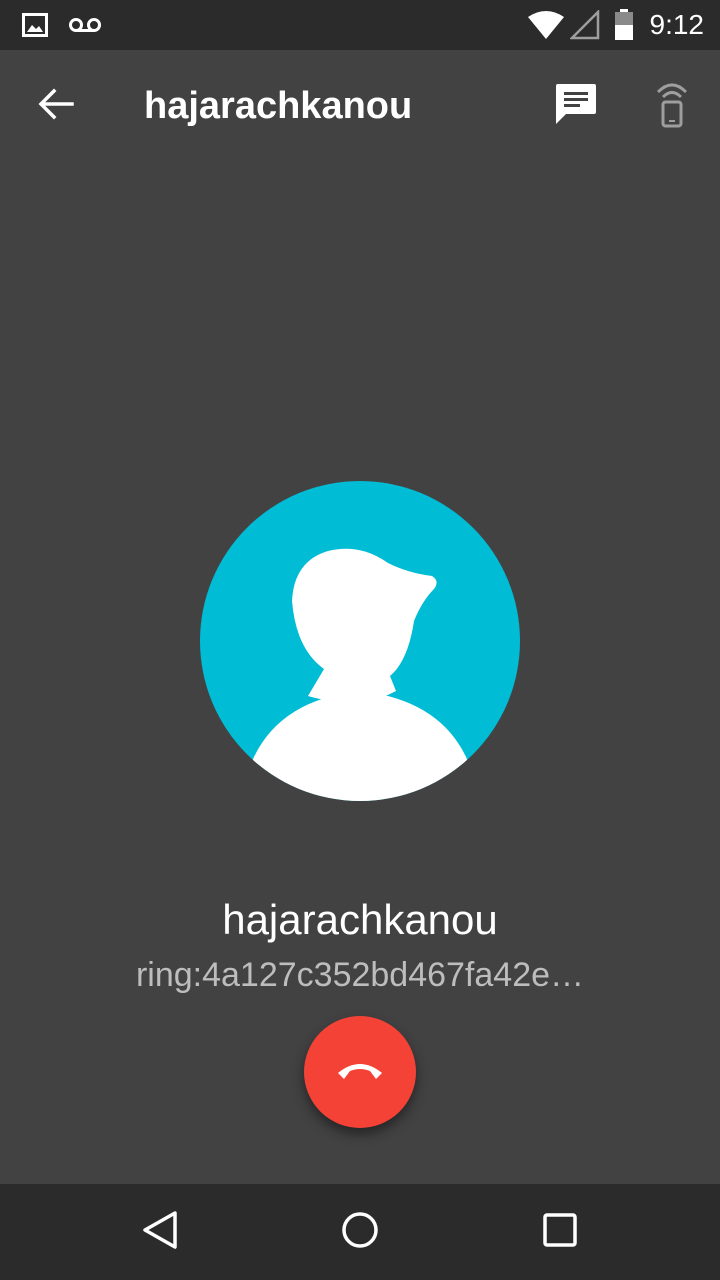 Image resolution: width=720 pixels, height=1280 pixels. I want to click on hangup-button, so click(360, 1072).